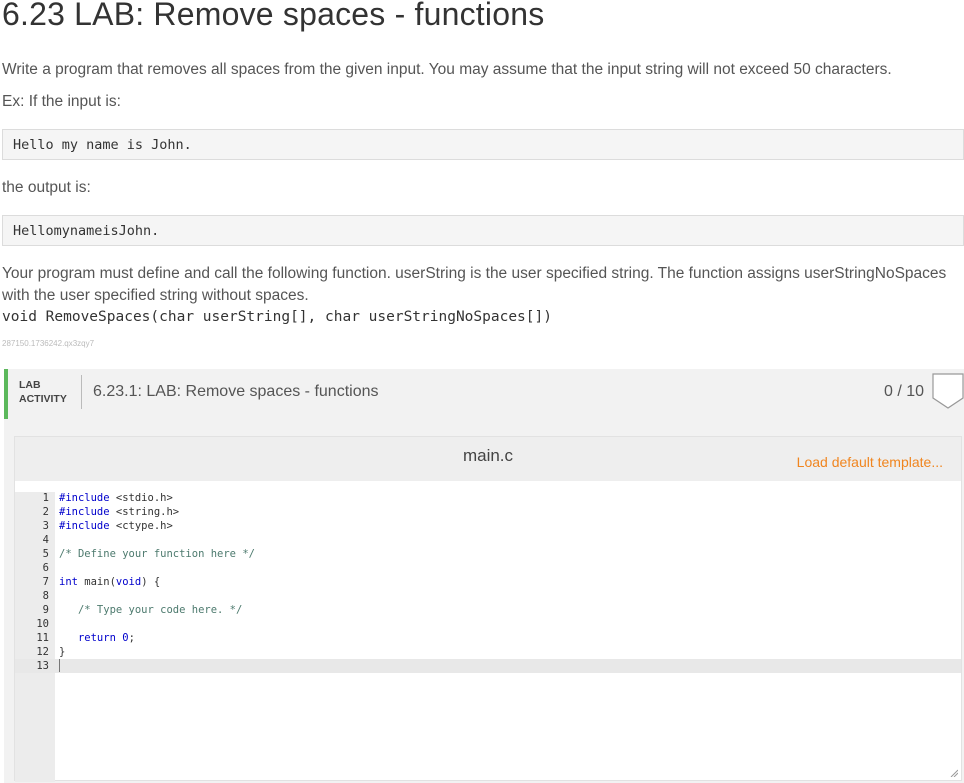 The height and width of the screenshot is (783, 964). I want to click on code-line: 12}, so click(488, 652).